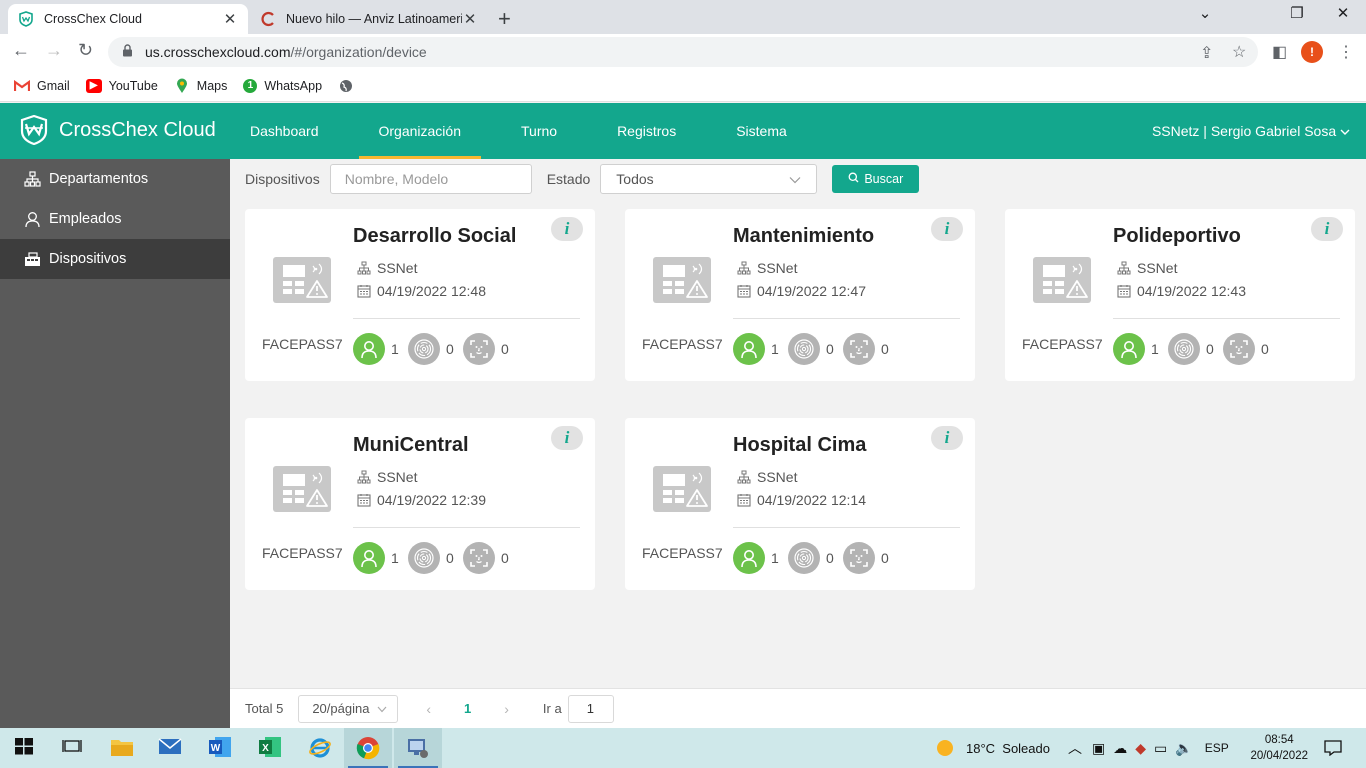  I want to click on new-tab-icon: +, so click(504, 19).